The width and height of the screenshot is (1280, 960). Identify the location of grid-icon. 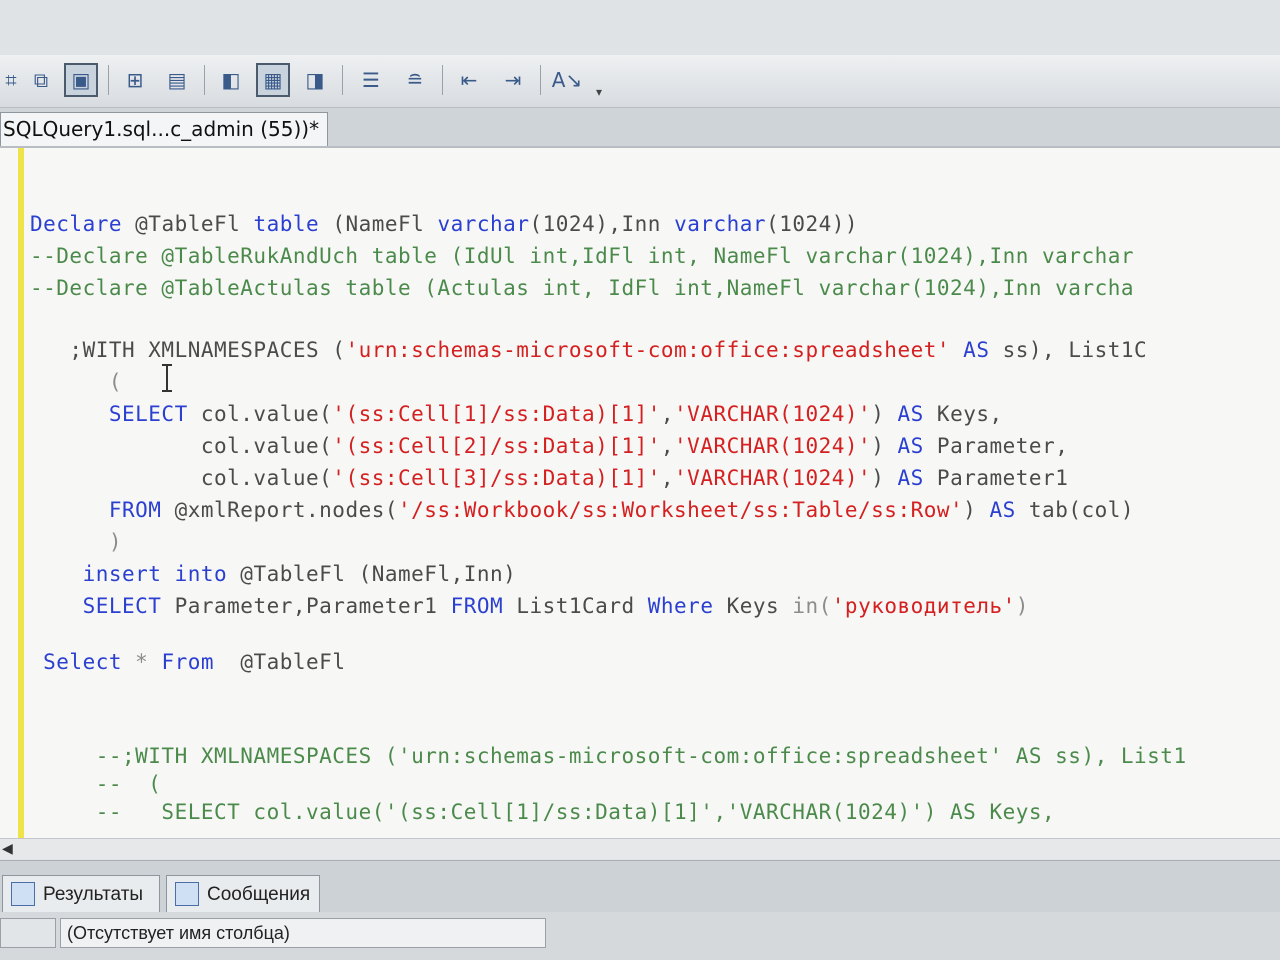
(23, 894).